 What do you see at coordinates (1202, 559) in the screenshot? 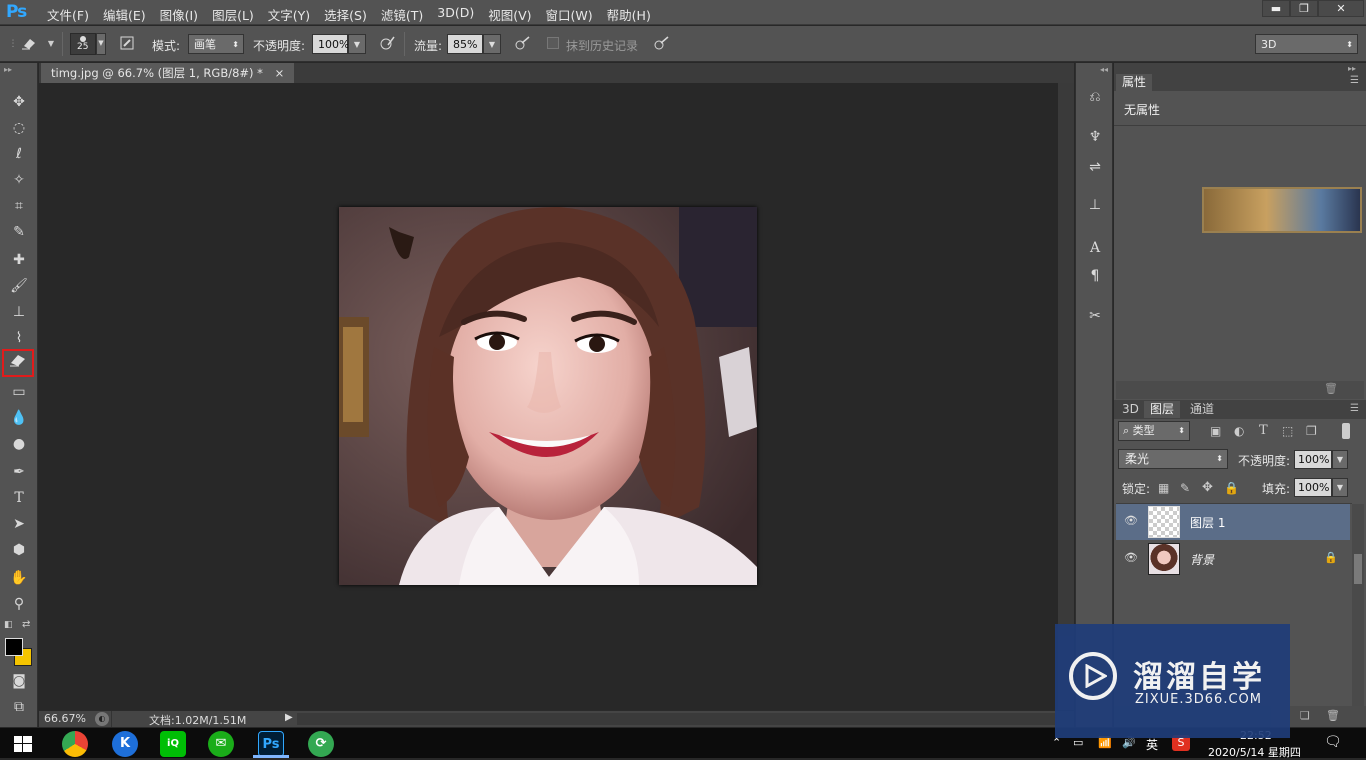
I see `layer-name: 背景` at bounding box center [1202, 559].